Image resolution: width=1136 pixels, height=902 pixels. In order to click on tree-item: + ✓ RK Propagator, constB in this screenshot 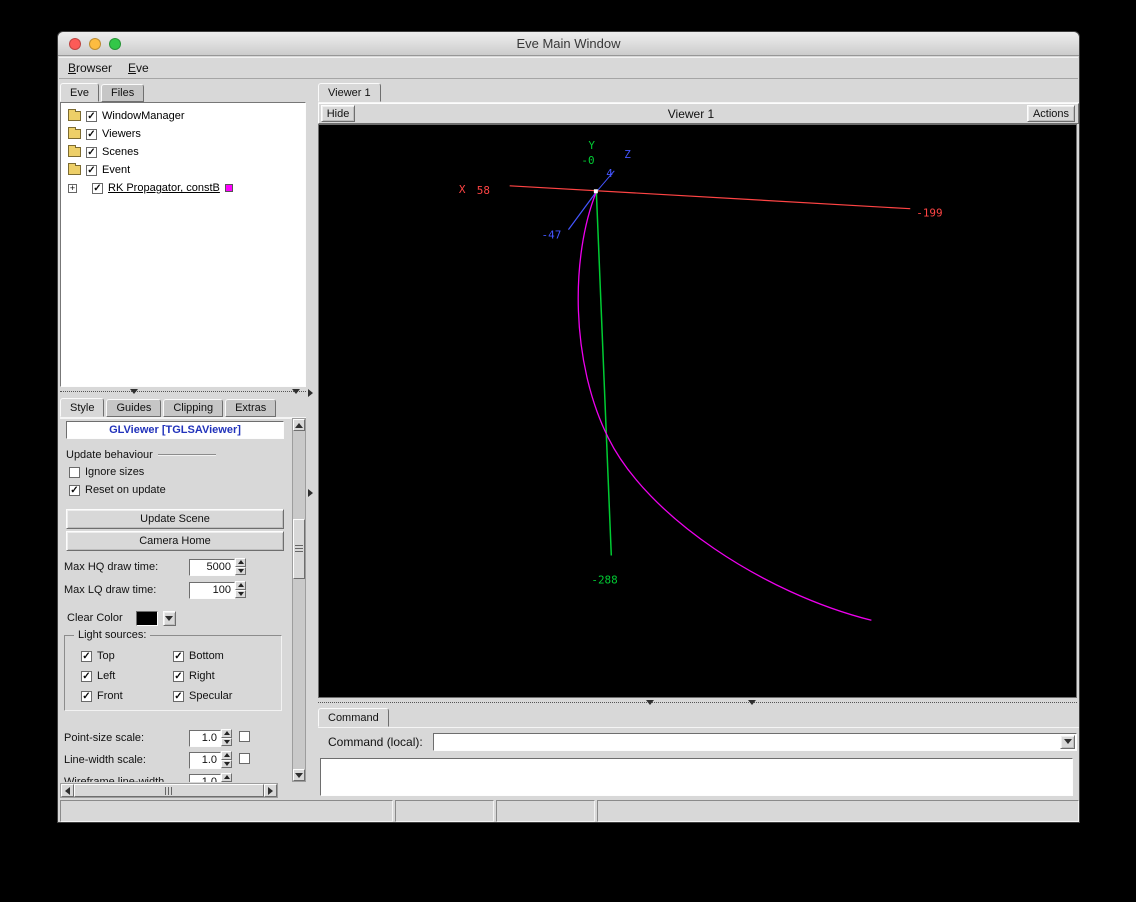, I will do `click(183, 188)`.